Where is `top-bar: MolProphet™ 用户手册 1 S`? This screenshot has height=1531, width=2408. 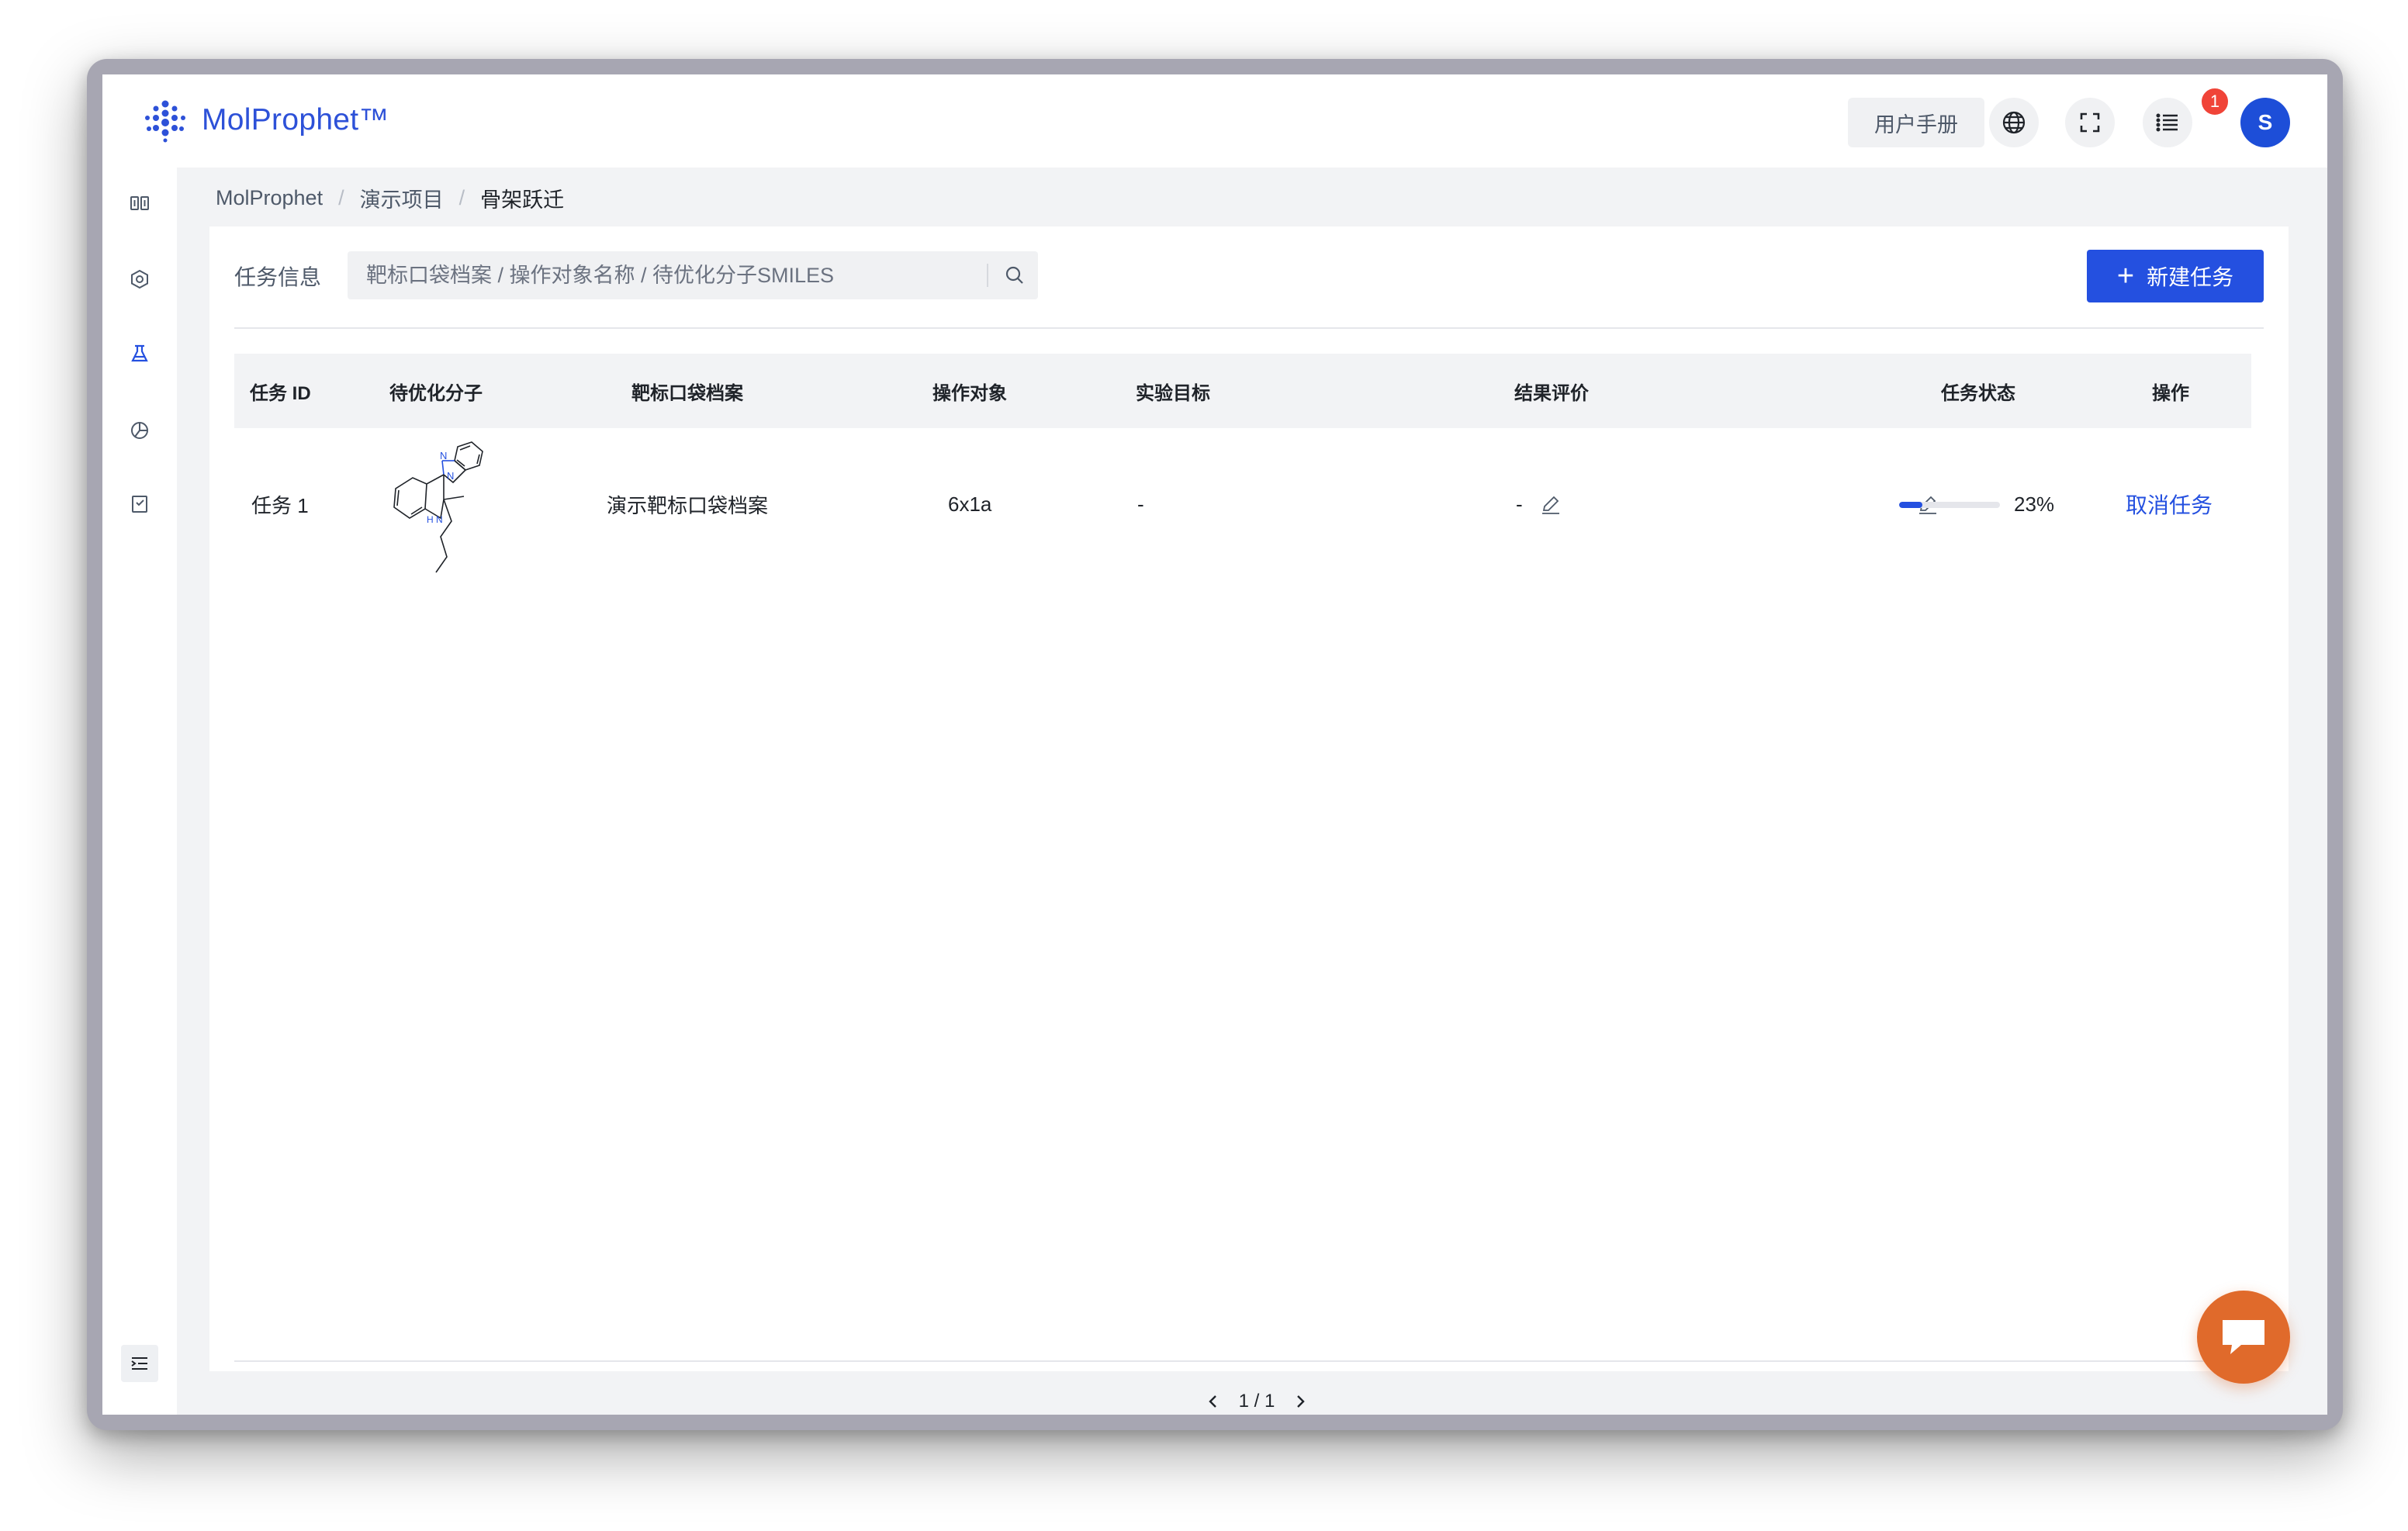
top-bar: MolProphet™ 用户手册 1 S is located at coordinates (1214, 121).